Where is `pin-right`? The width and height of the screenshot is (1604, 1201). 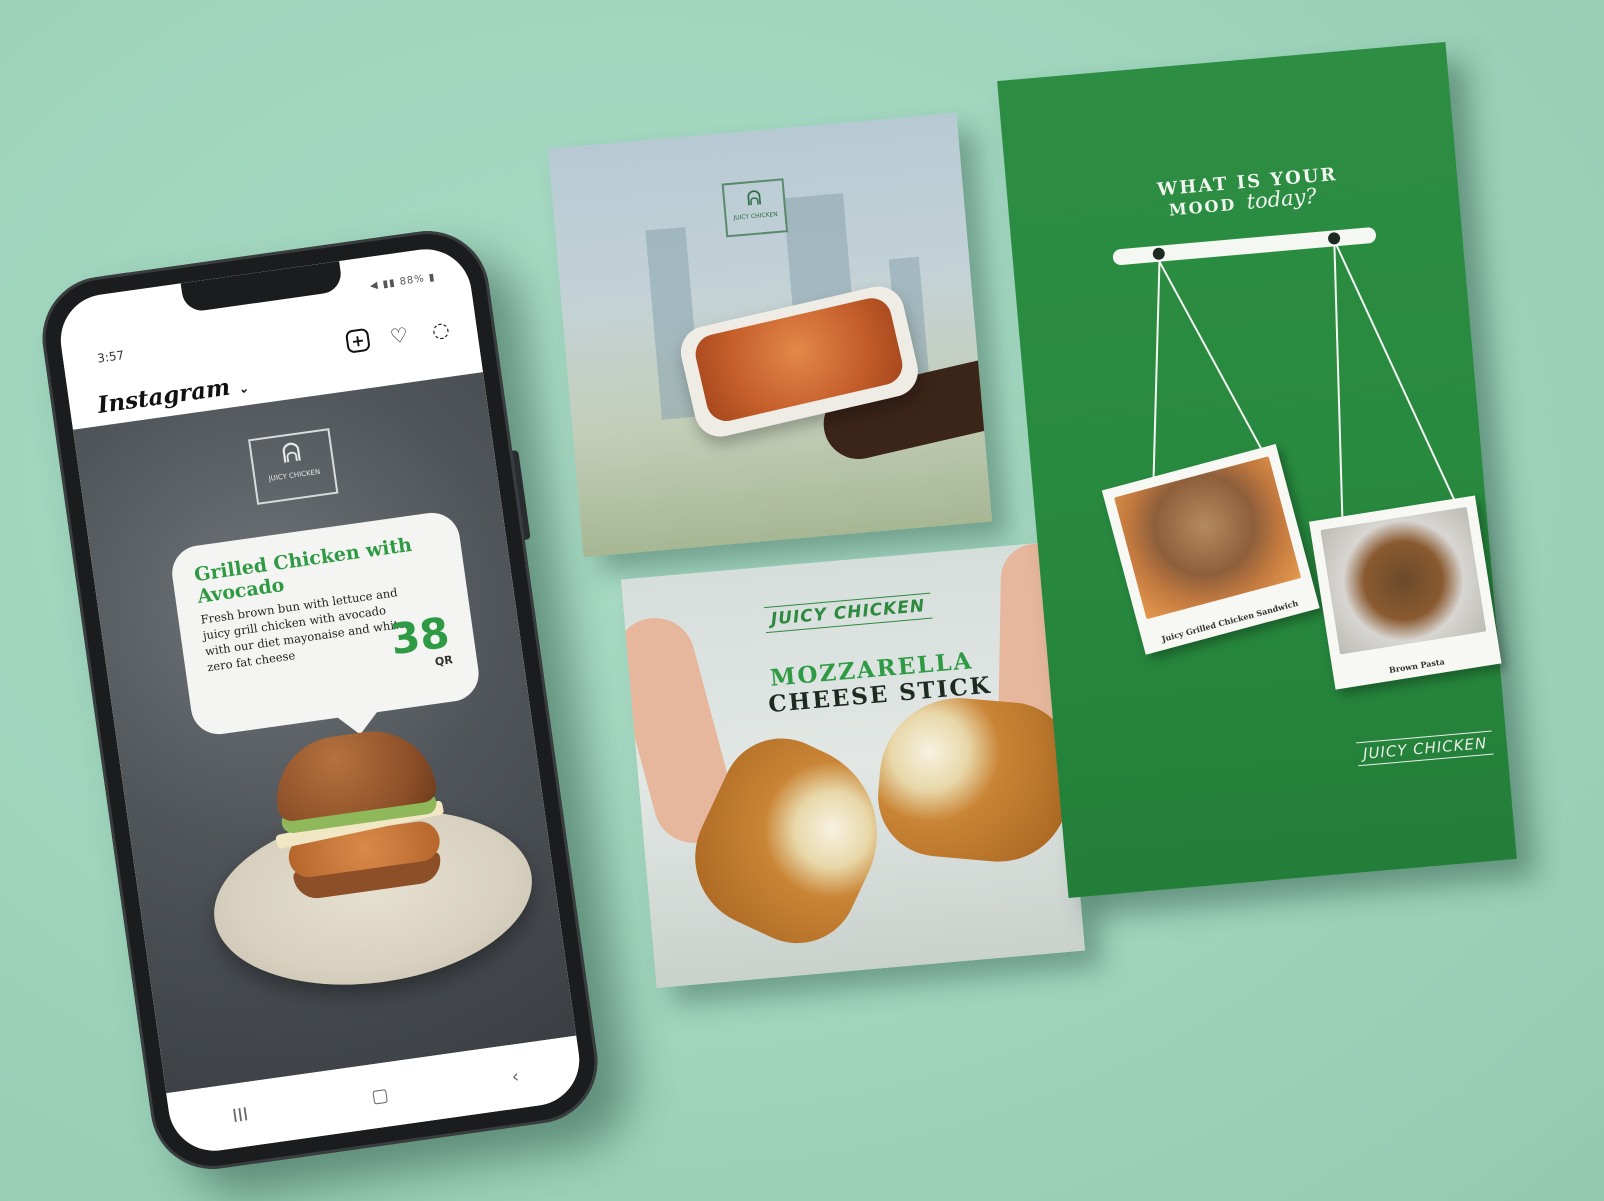 pin-right is located at coordinates (1334, 238).